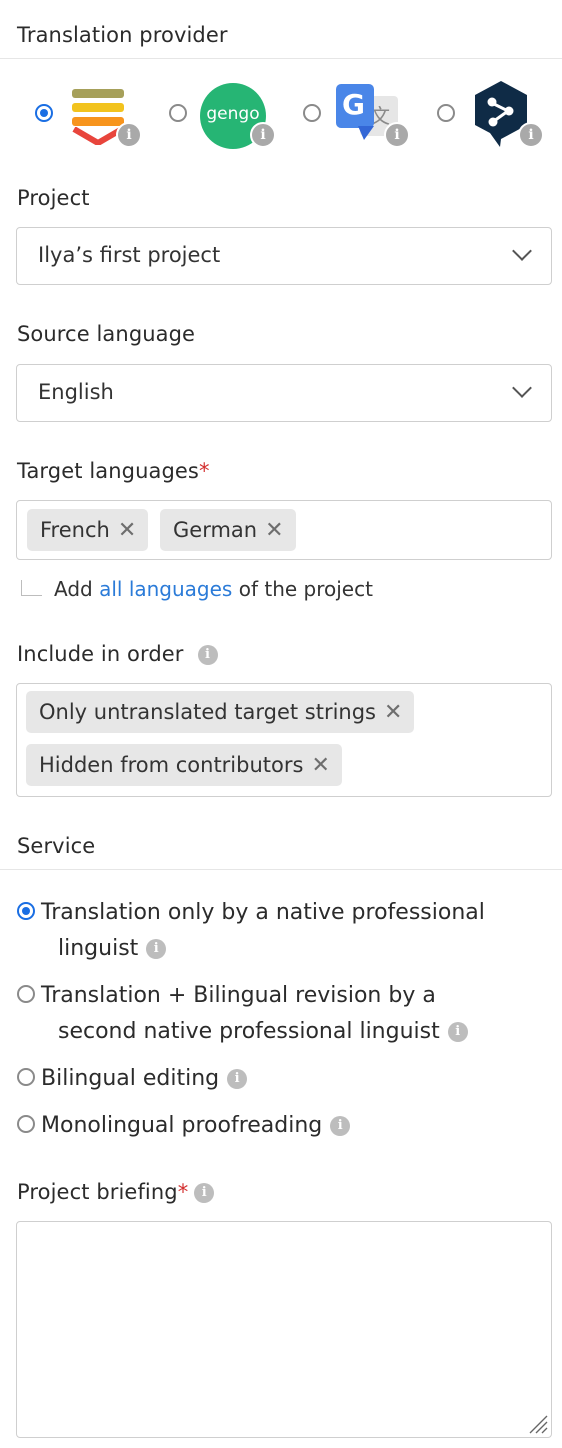 The image size is (562, 1448). I want to click on provider-option-google-translate: 文 G i, so click(362, 116).